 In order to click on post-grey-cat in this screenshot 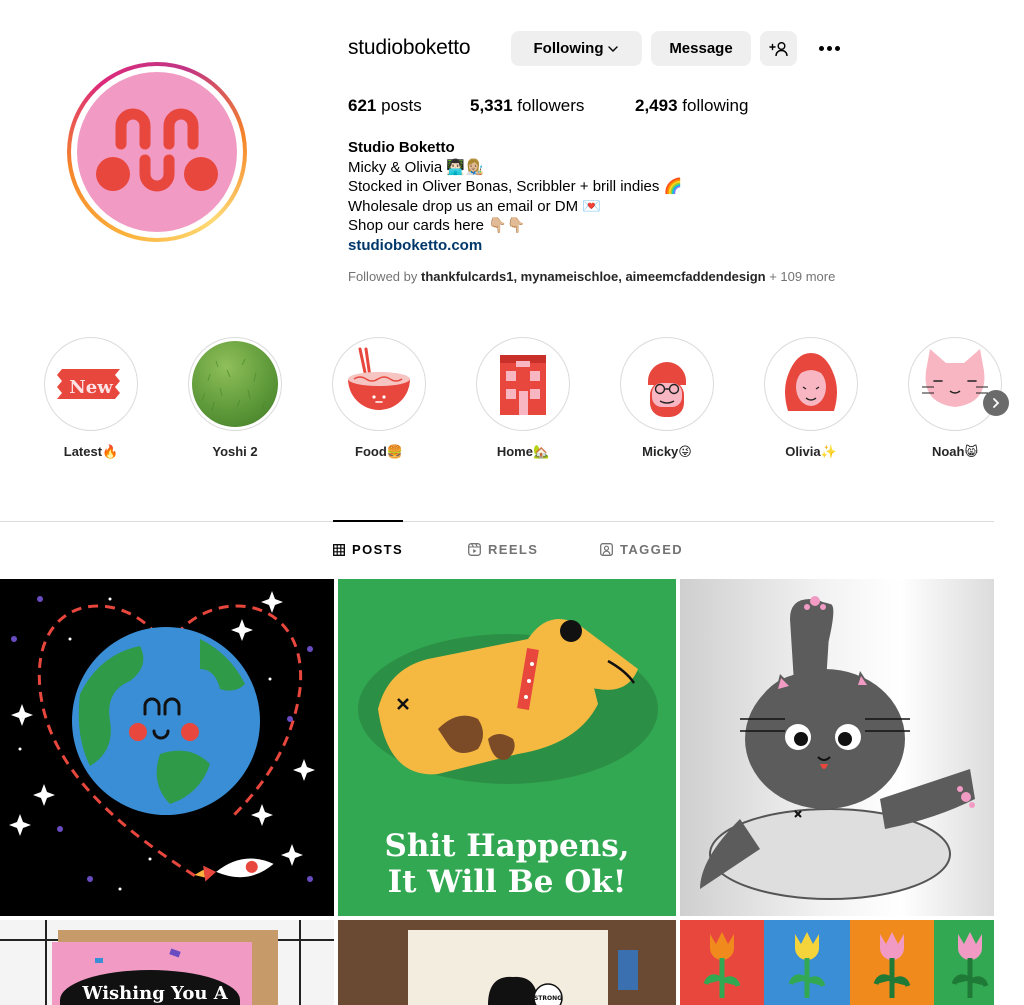, I will do `click(837, 747)`.